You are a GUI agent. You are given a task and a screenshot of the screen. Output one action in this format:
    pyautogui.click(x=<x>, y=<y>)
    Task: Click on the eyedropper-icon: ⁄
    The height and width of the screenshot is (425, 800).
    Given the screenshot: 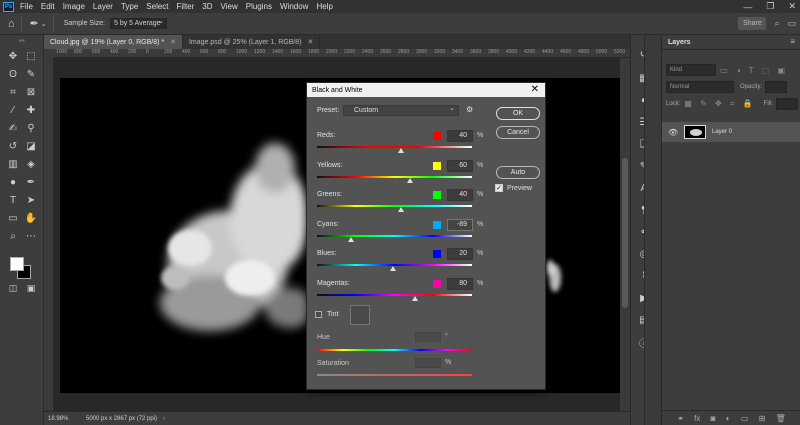 What is the action you would take?
    pyautogui.click(x=13, y=110)
    